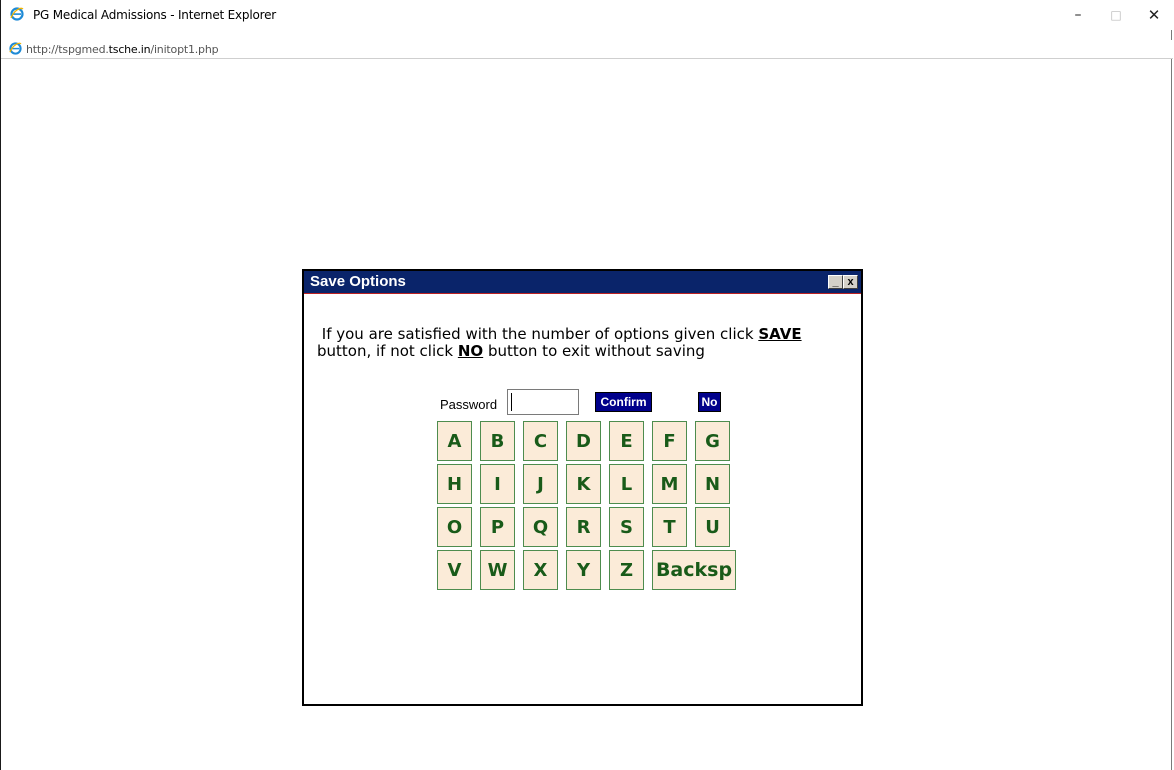  What do you see at coordinates (454, 441) in the screenshot?
I see `key-a: A` at bounding box center [454, 441].